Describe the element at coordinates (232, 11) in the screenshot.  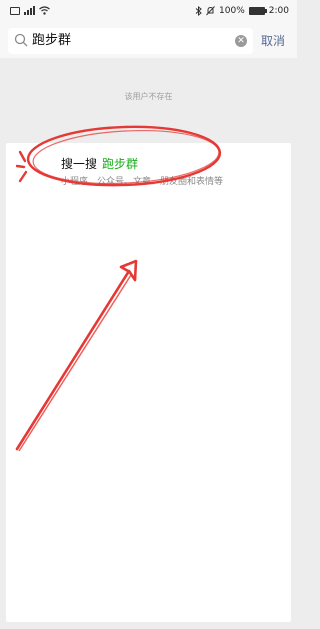
I see `battery-percent: 100%` at that location.